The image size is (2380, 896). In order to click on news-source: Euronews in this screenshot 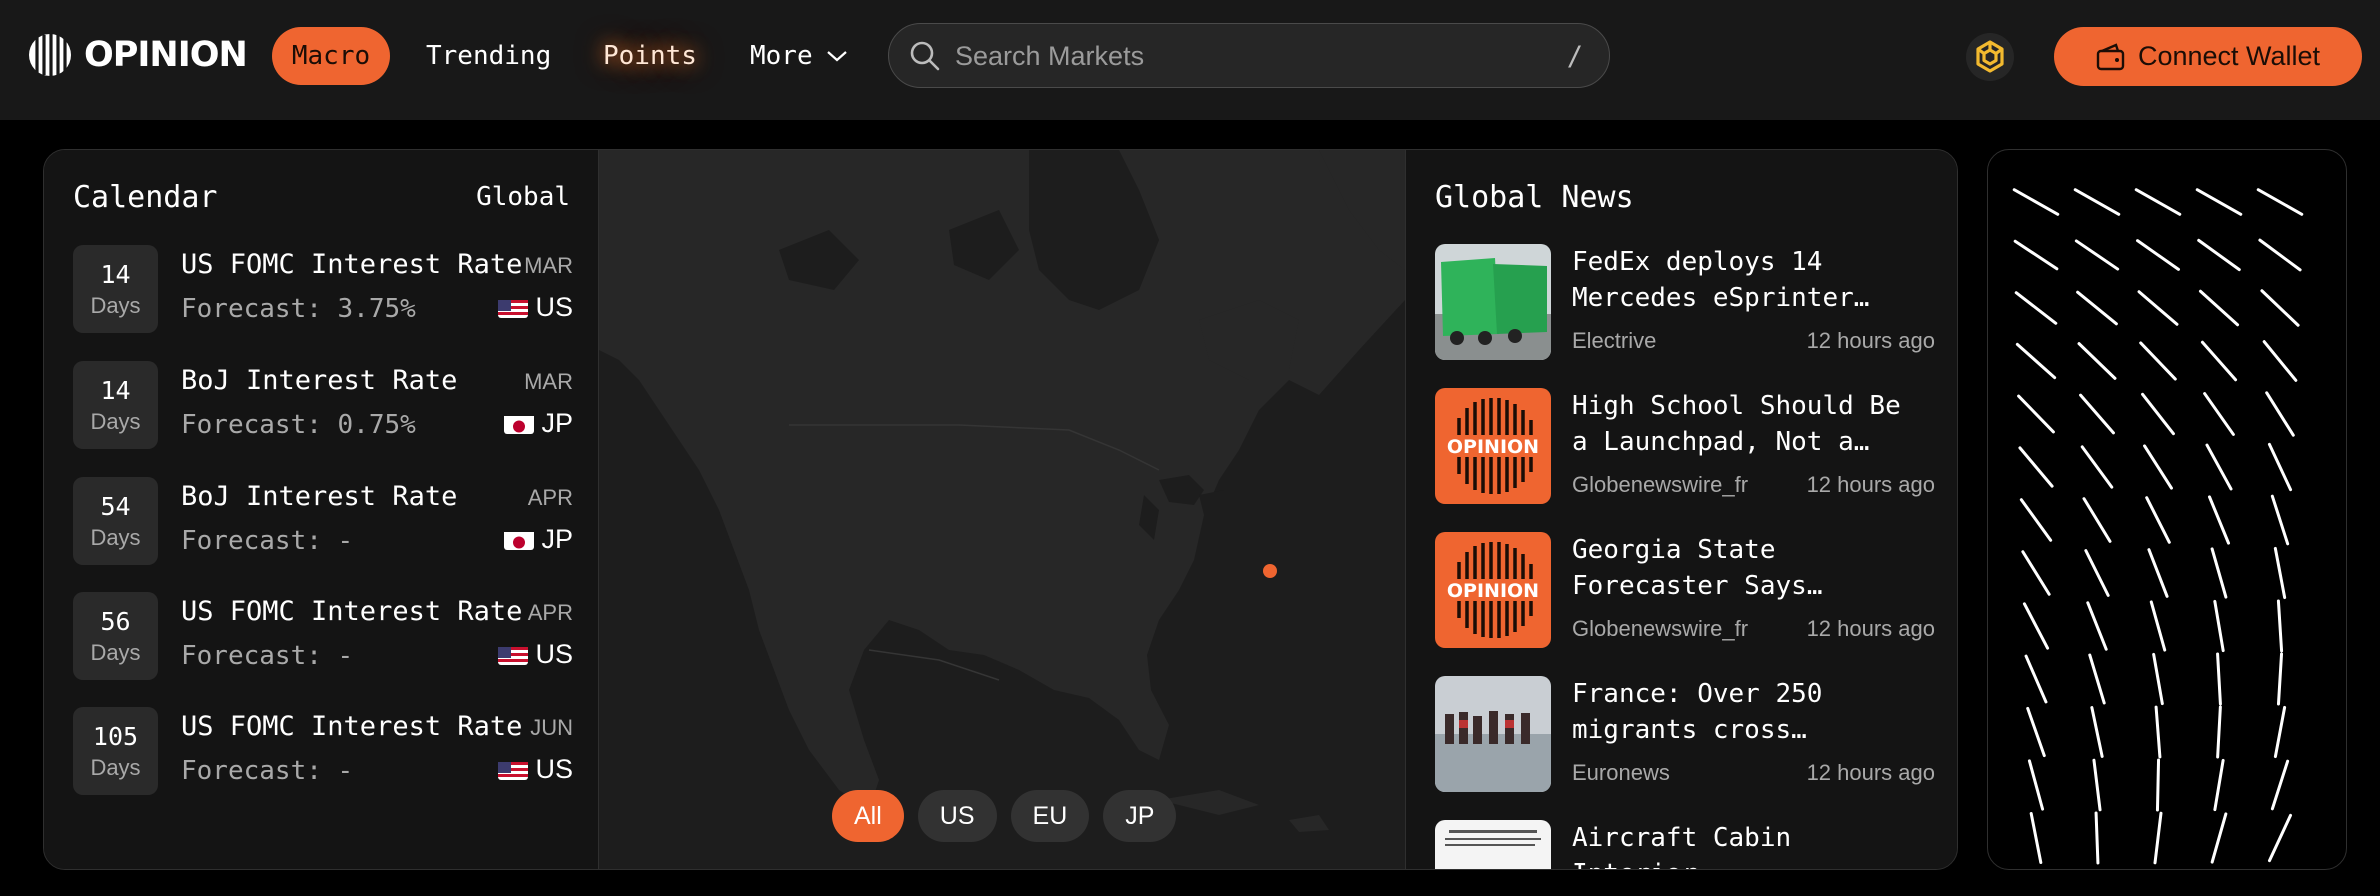, I will do `click(1621, 772)`.